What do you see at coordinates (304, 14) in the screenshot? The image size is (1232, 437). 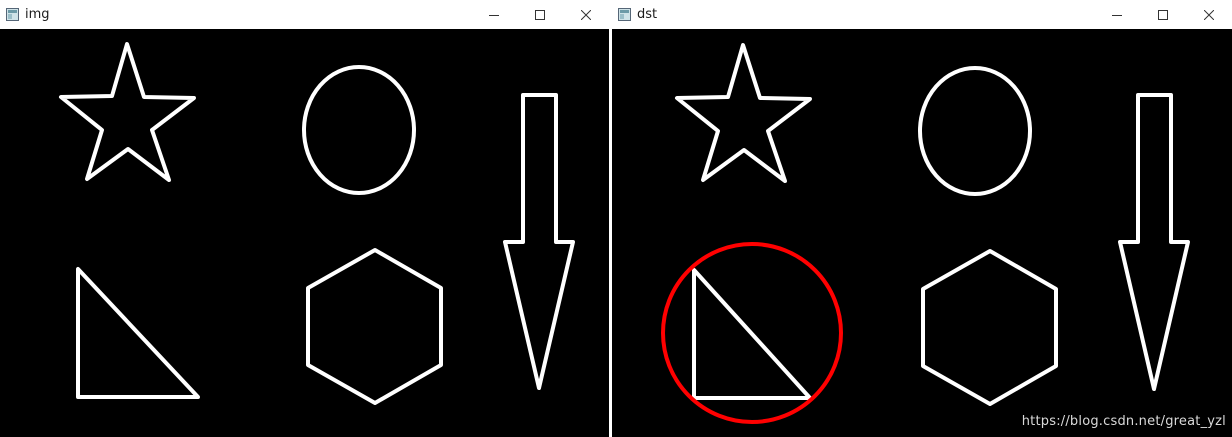 I see `titlebar: img` at bounding box center [304, 14].